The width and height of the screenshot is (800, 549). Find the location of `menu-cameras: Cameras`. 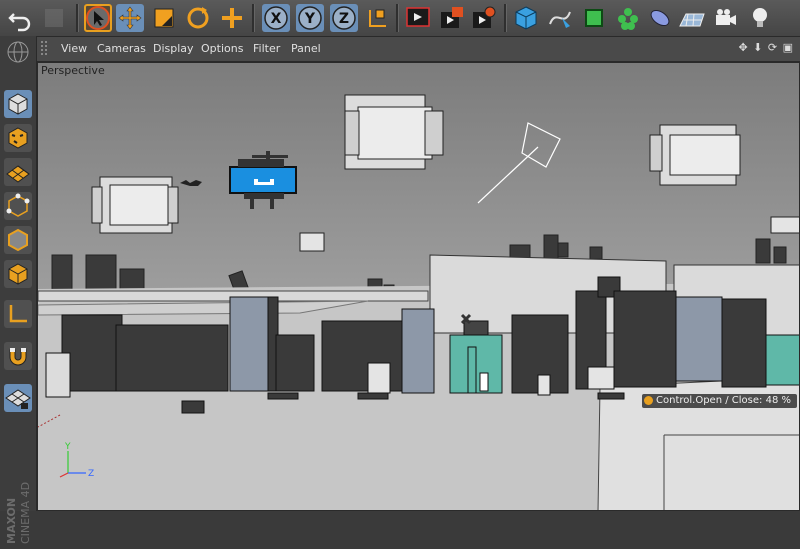

menu-cameras: Cameras is located at coordinates (121, 48).